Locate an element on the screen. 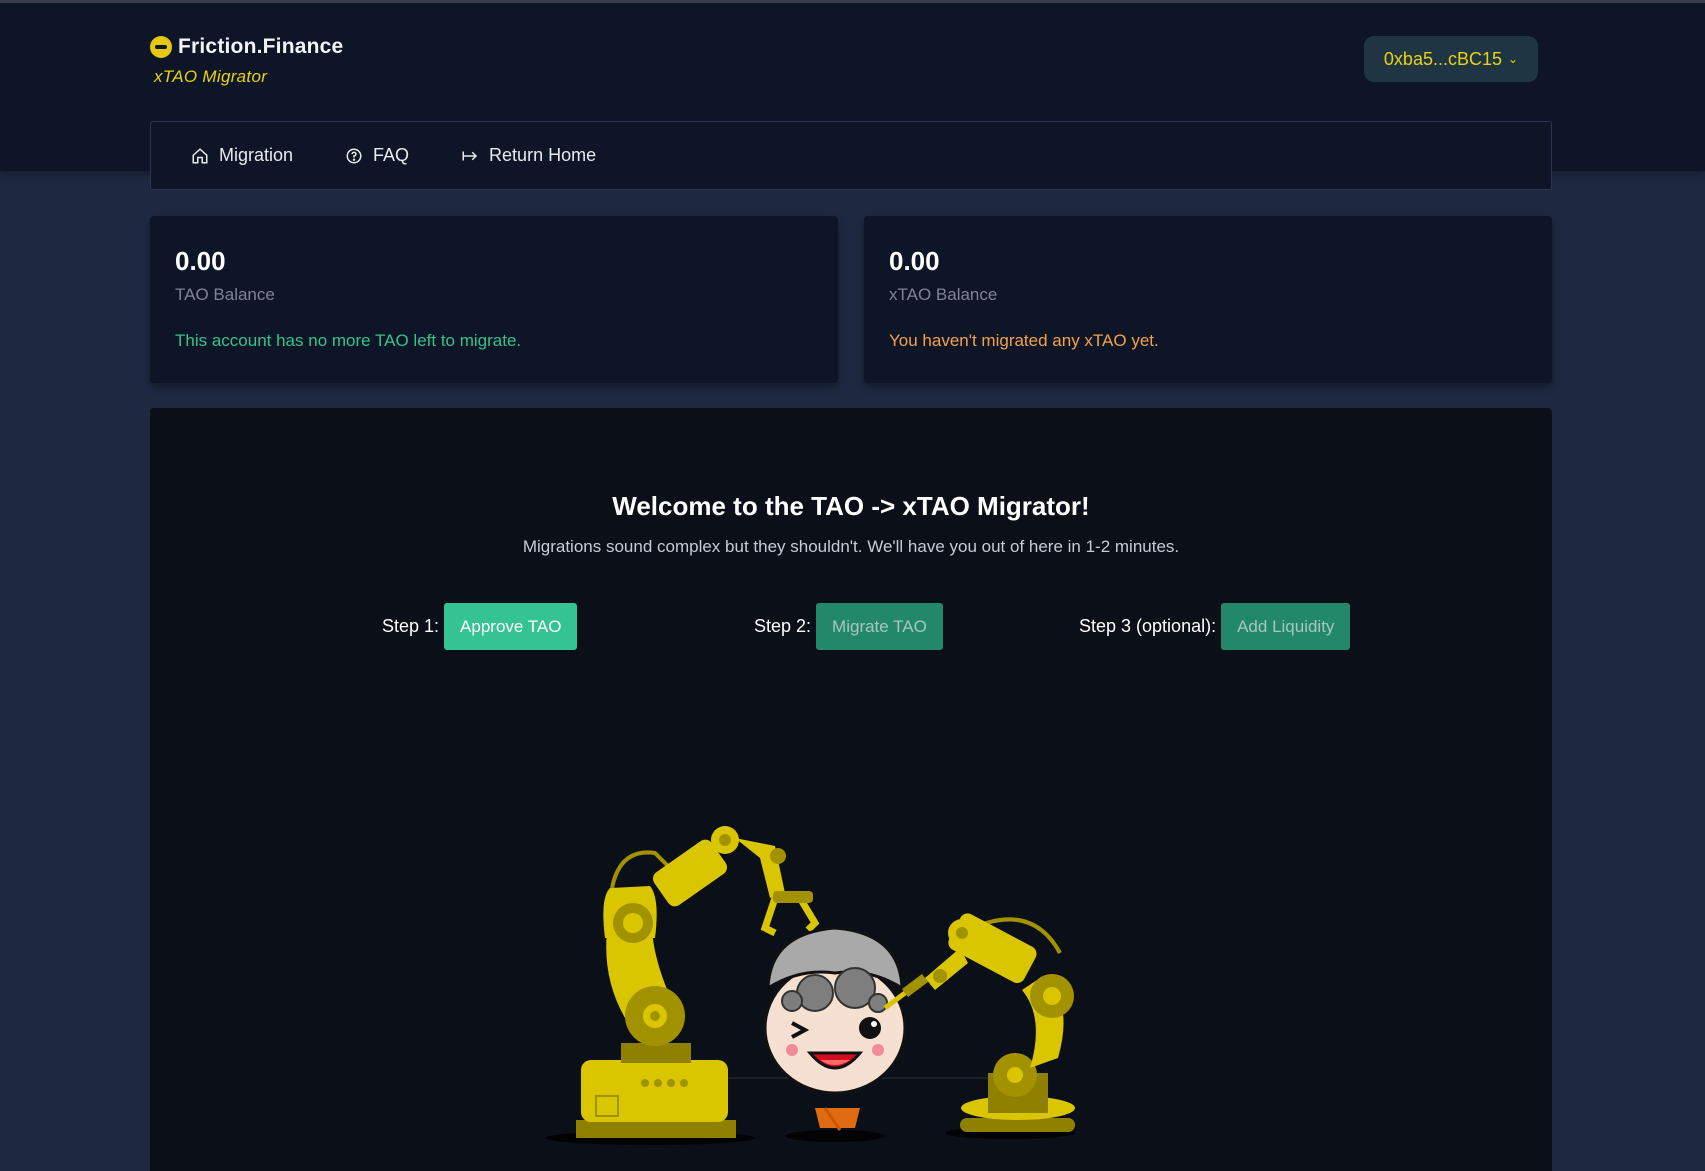 The image size is (1705, 1171). nav-item-return-home: Return Home is located at coordinates (528, 155).